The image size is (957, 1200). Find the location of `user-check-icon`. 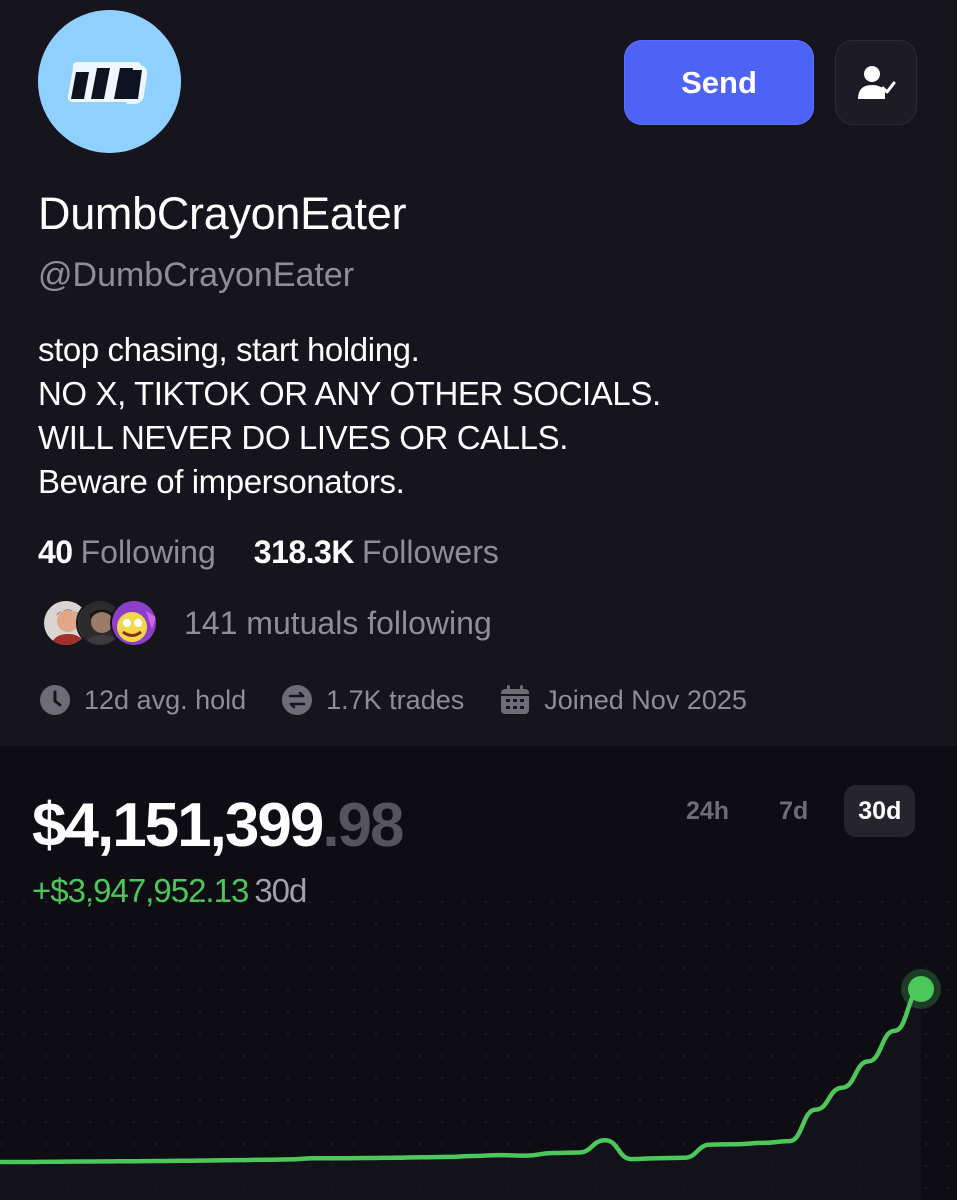

user-check-icon is located at coordinates (877, 82).